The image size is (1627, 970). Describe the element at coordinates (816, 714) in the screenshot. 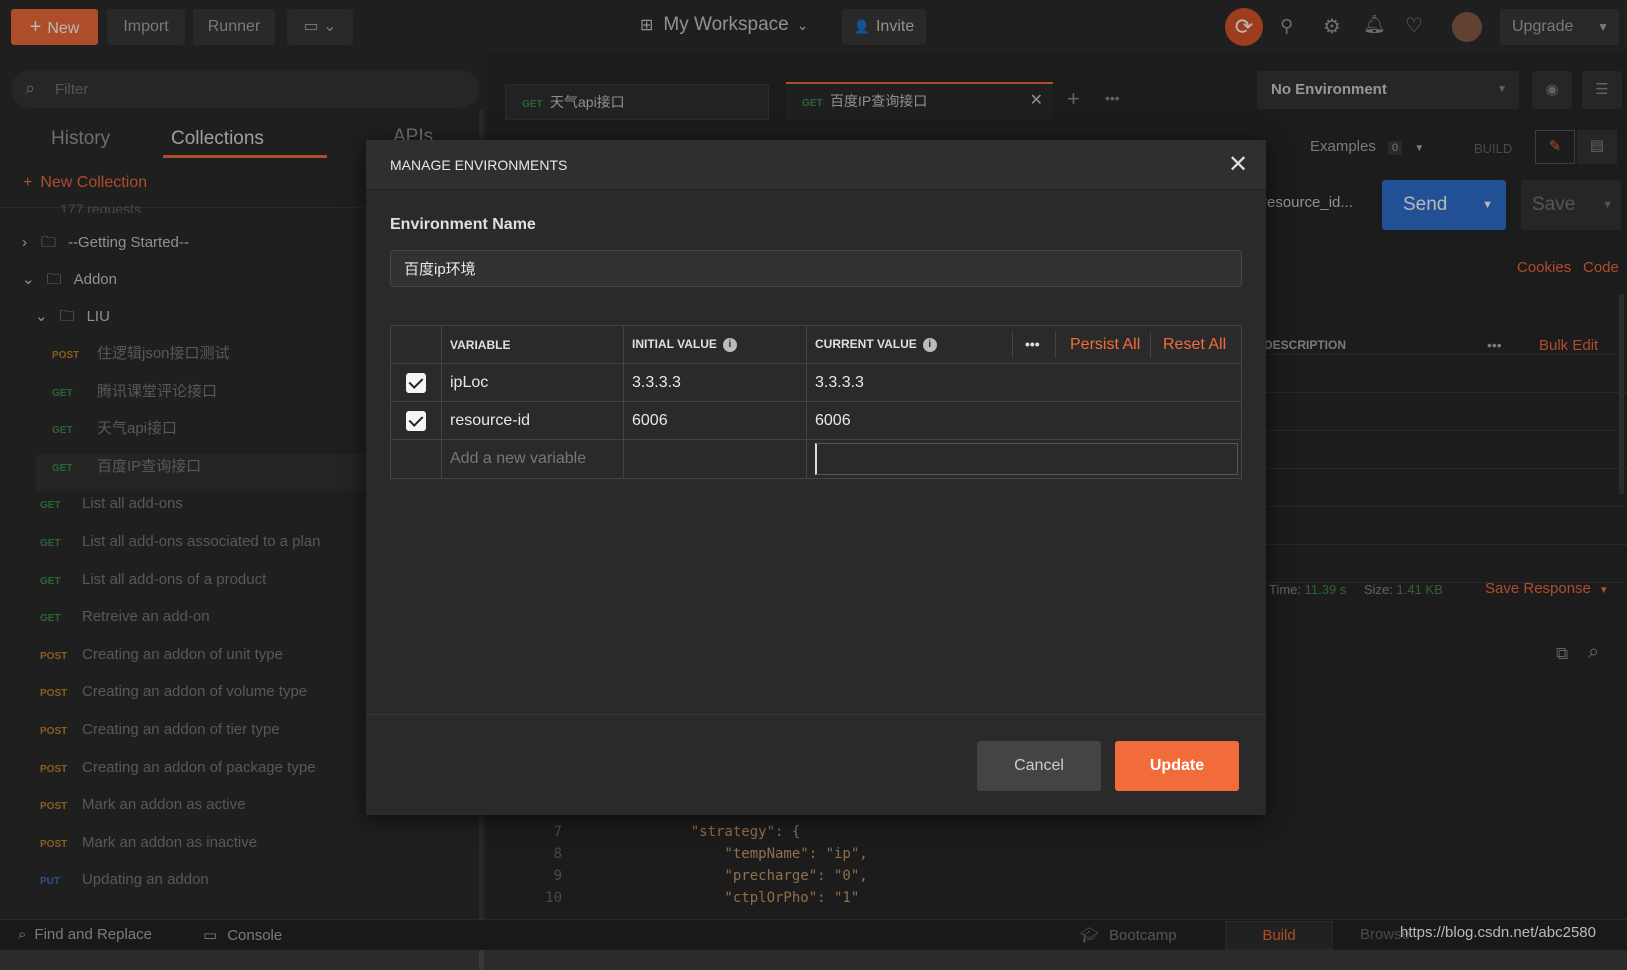

I see `footer-divider` at that location.